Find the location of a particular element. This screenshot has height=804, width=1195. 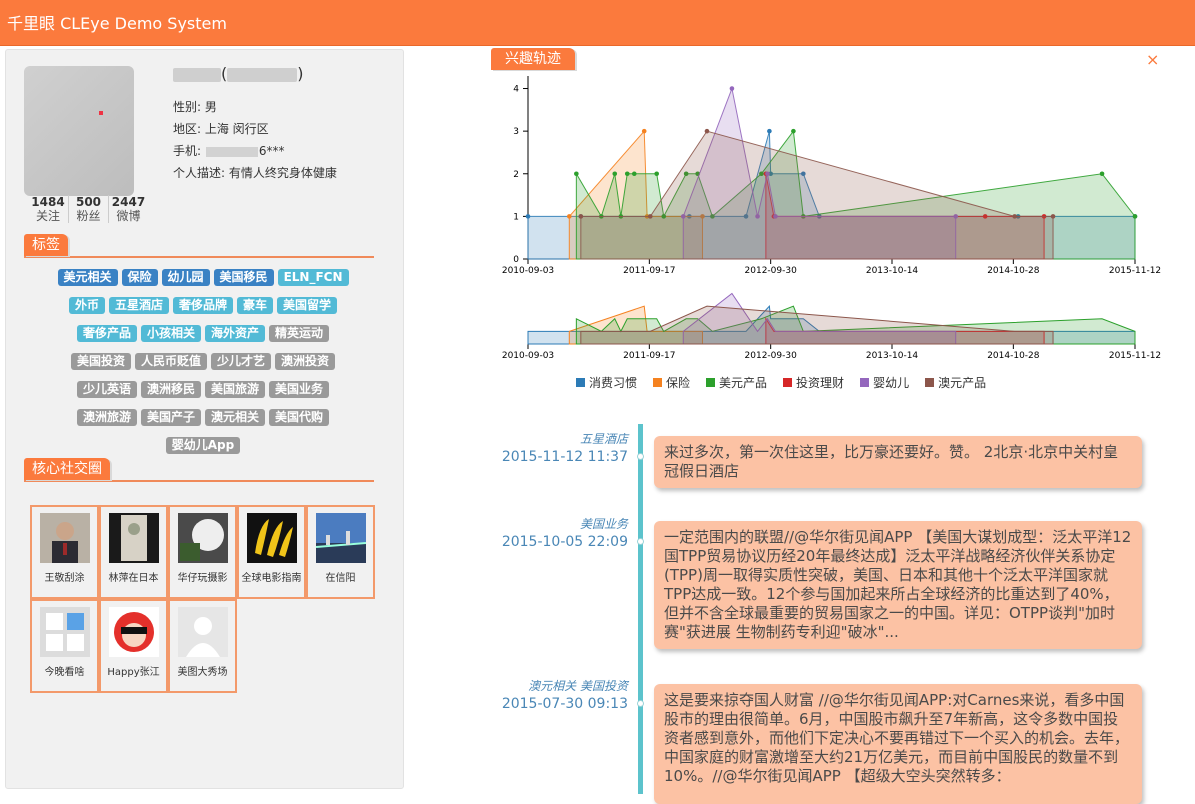

tag-chip: 人民币贬值 is located at coordinates (170, 361).